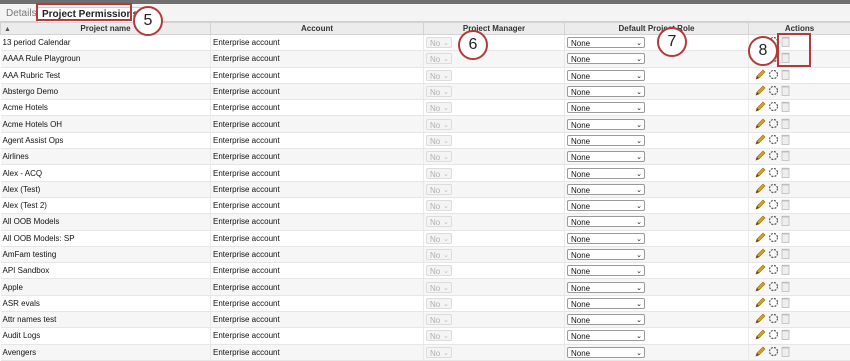  I want to click on table-row: Acme HotelsEnterprise accountNo⌄None⌄, so click(425, 108).